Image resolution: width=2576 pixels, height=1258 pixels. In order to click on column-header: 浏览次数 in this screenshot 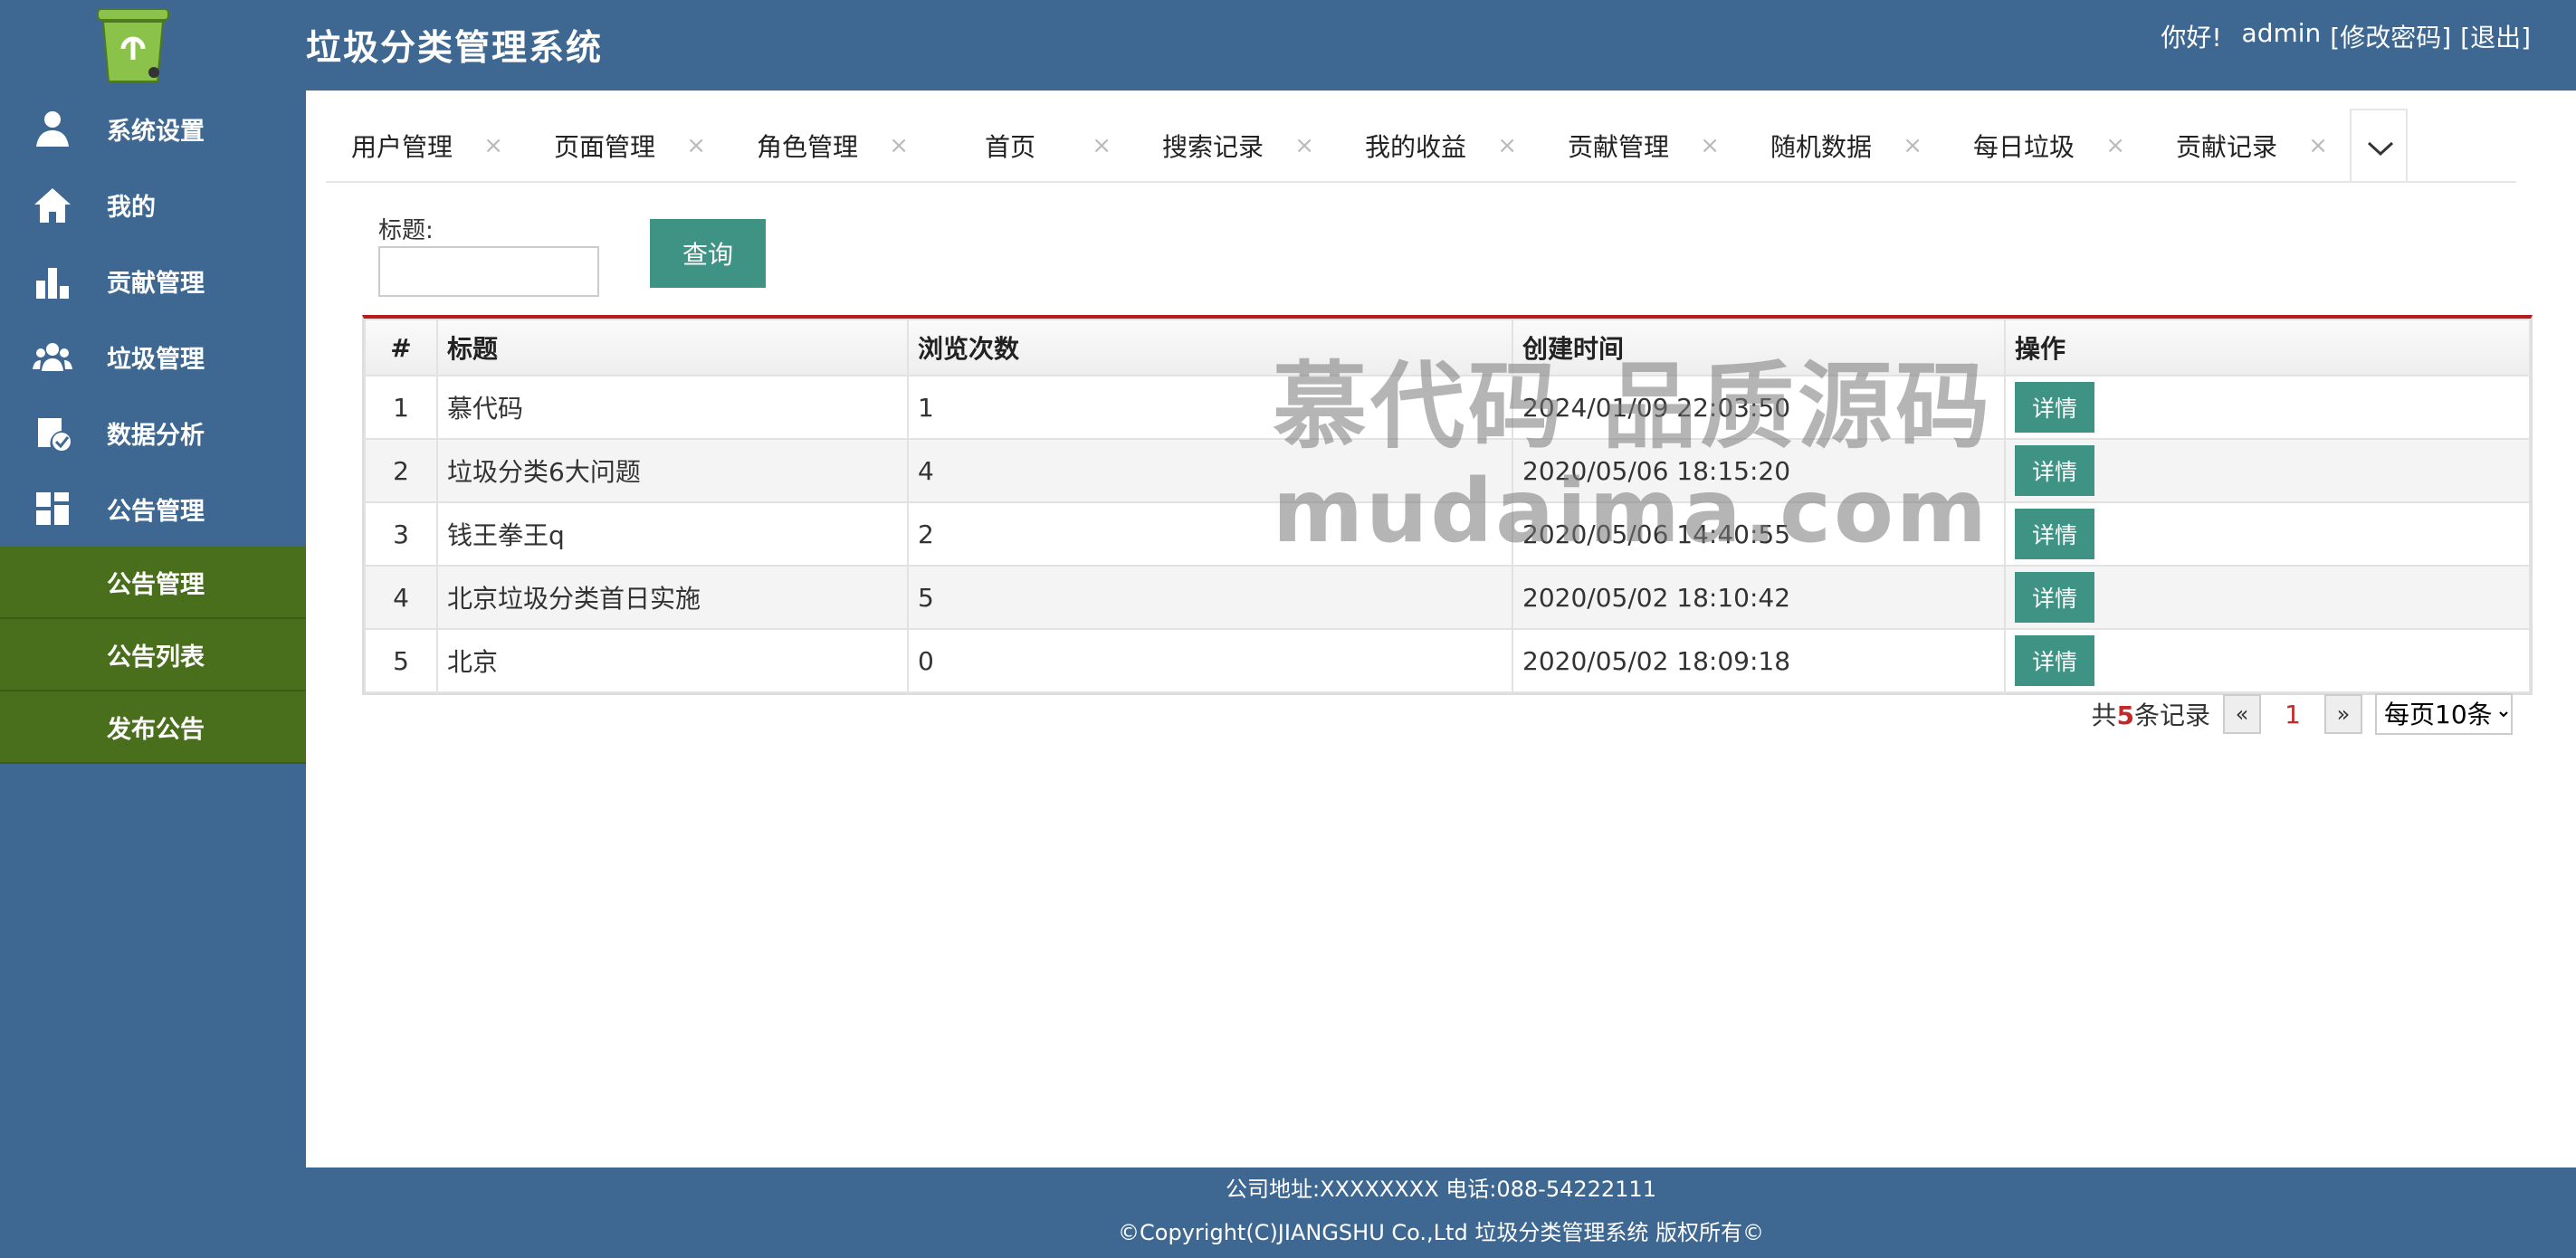, I will do `click(1210, 347)`.